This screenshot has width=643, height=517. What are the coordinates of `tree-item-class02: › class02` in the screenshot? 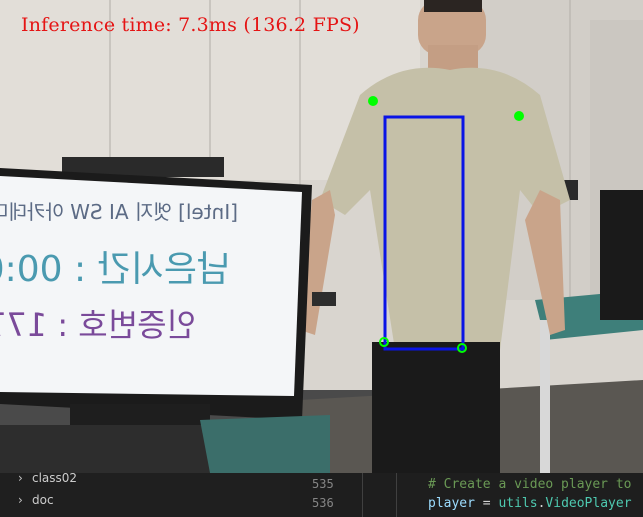 It's located at (47, 478).